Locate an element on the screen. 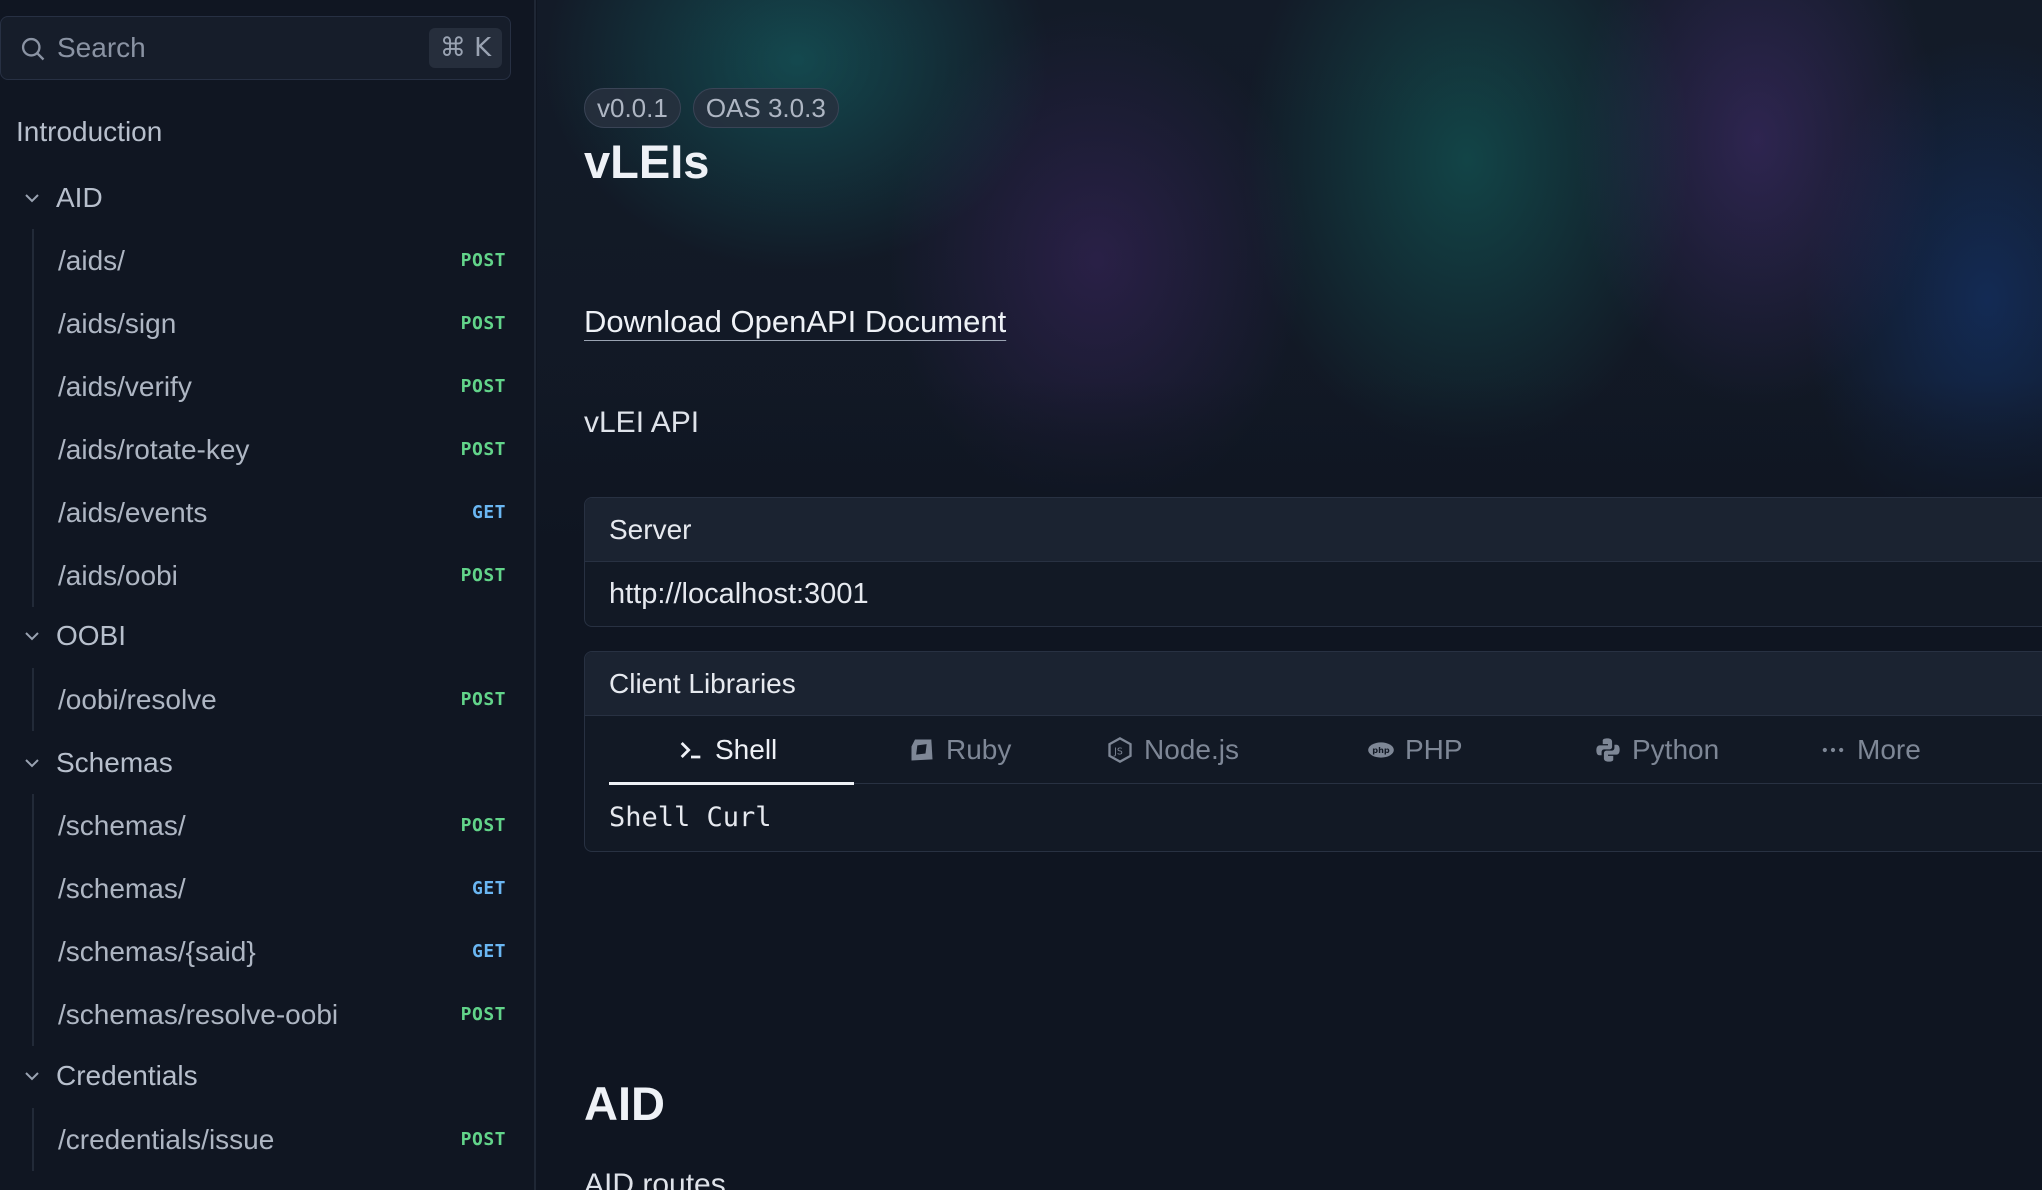 The height and width of the screenshot is (1190, 2042). sidebar-group-label: AID is located at coordinates (79, 197).